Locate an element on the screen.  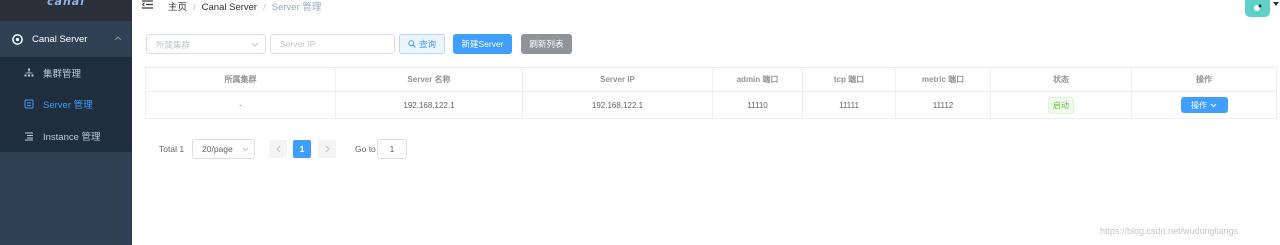
actions-label: 操作 is located at coordinates (1199, 105).